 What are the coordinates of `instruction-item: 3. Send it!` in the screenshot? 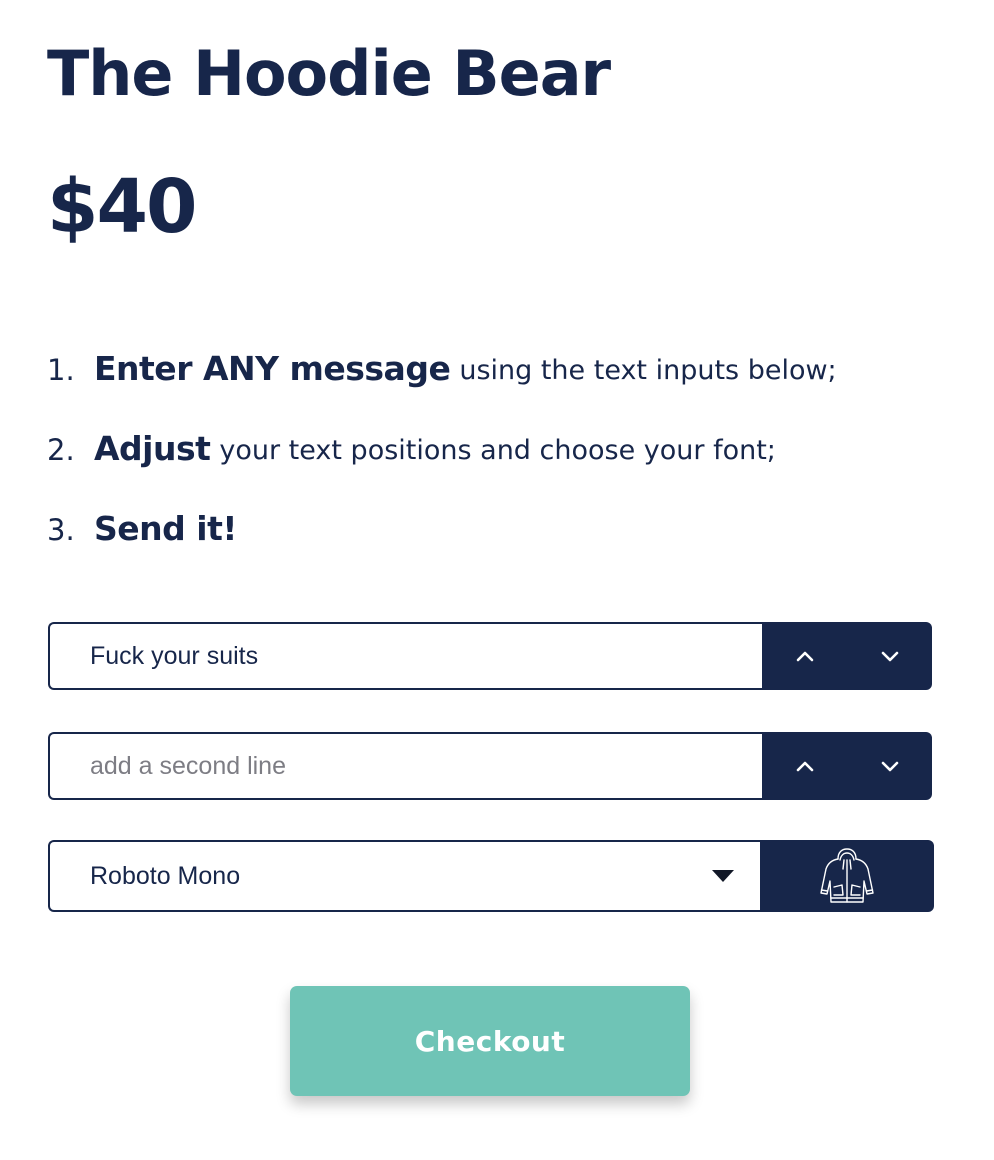 It's located at (442, 540).